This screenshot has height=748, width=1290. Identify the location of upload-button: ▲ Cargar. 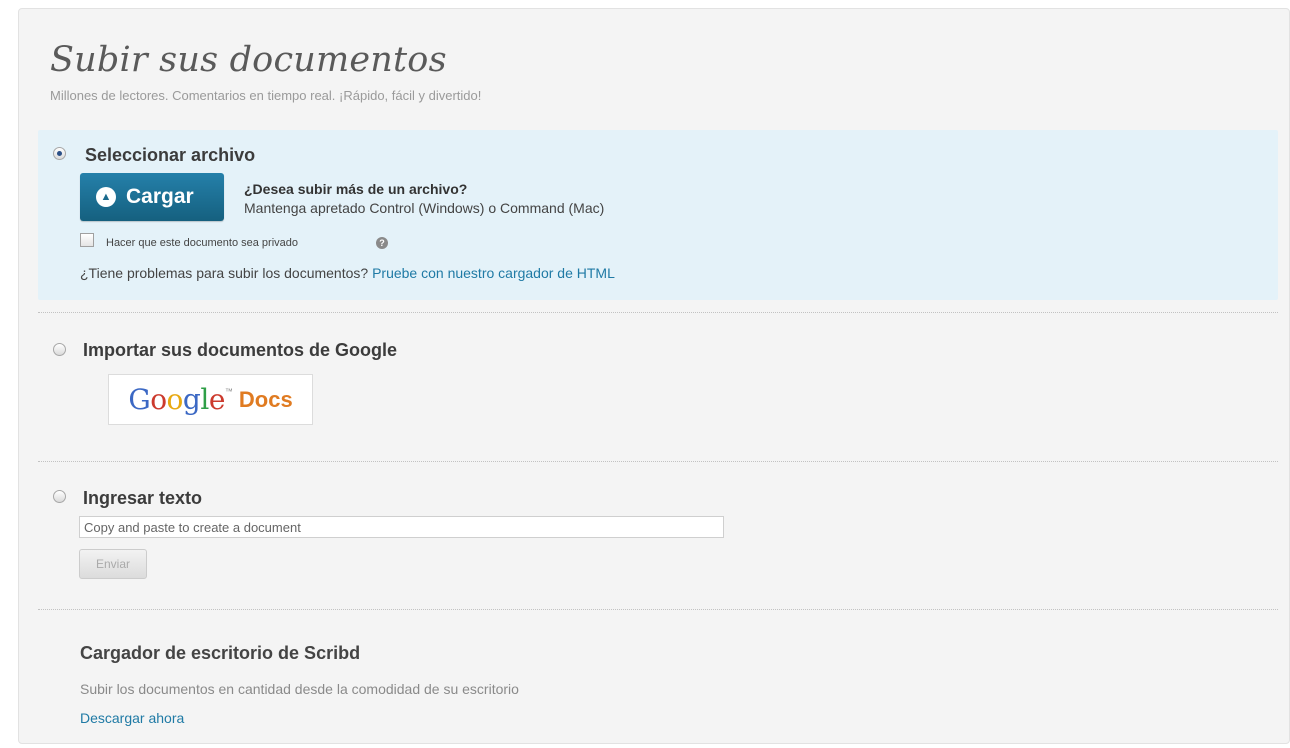
(152, 197).